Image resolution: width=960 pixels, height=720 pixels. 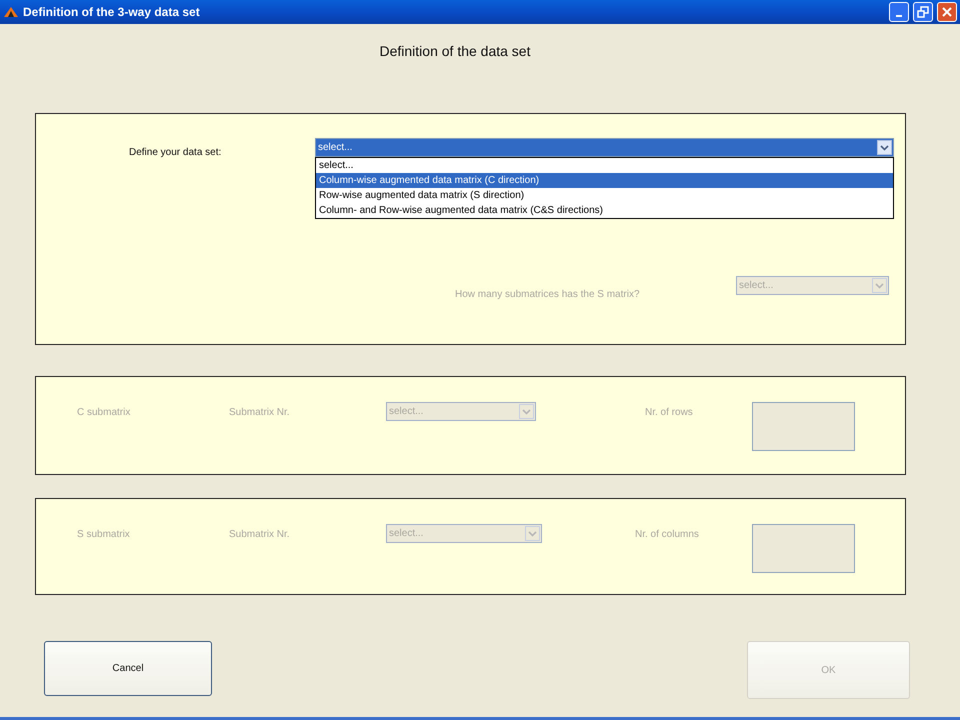 I want to click on panel-title: C submatrix, so click(x=103, y=412).